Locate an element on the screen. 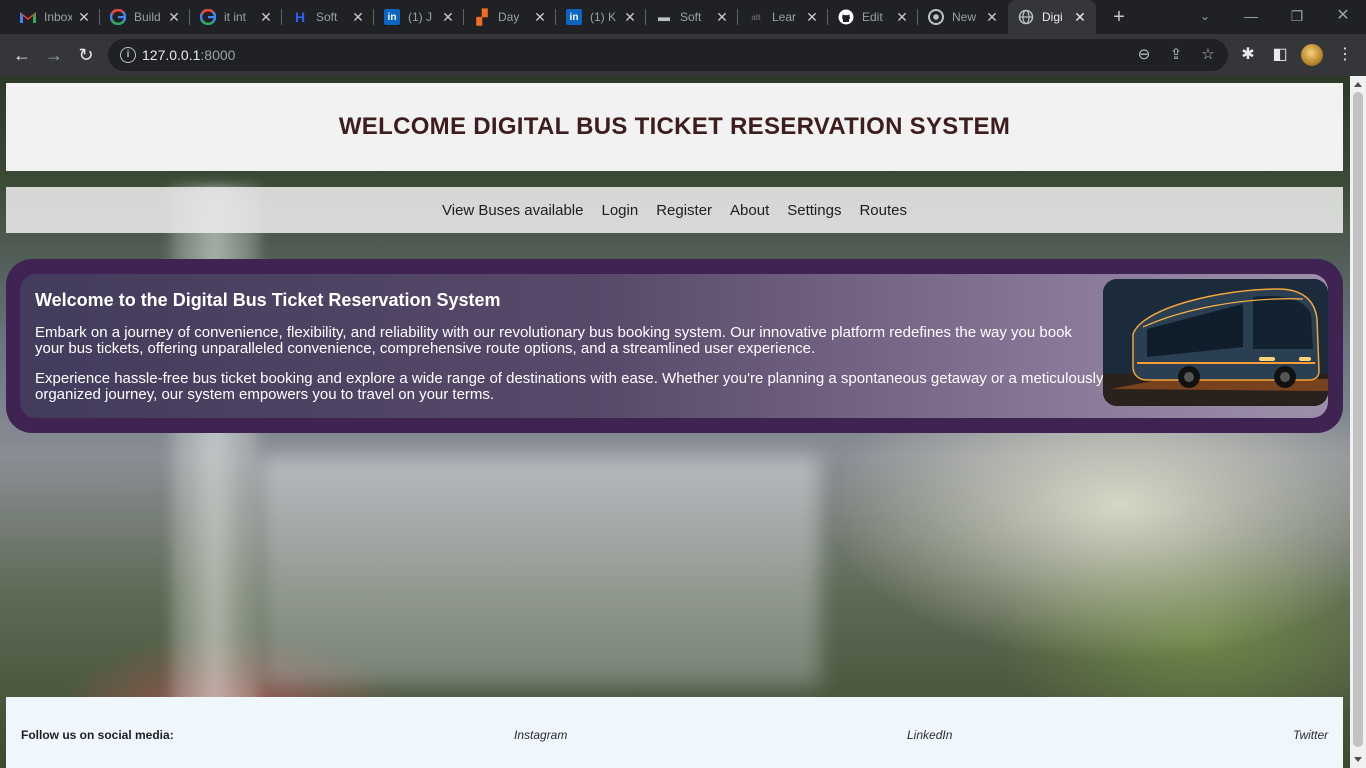  scroll-down-arrow-icon is located at coordinates (1358, 759).